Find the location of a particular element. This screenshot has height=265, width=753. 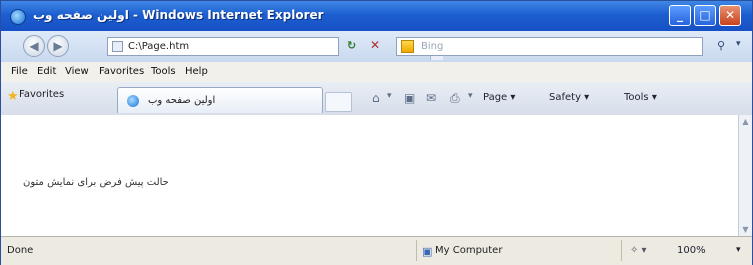

stop-icon: ✕ is located at coordinates (375, 45).